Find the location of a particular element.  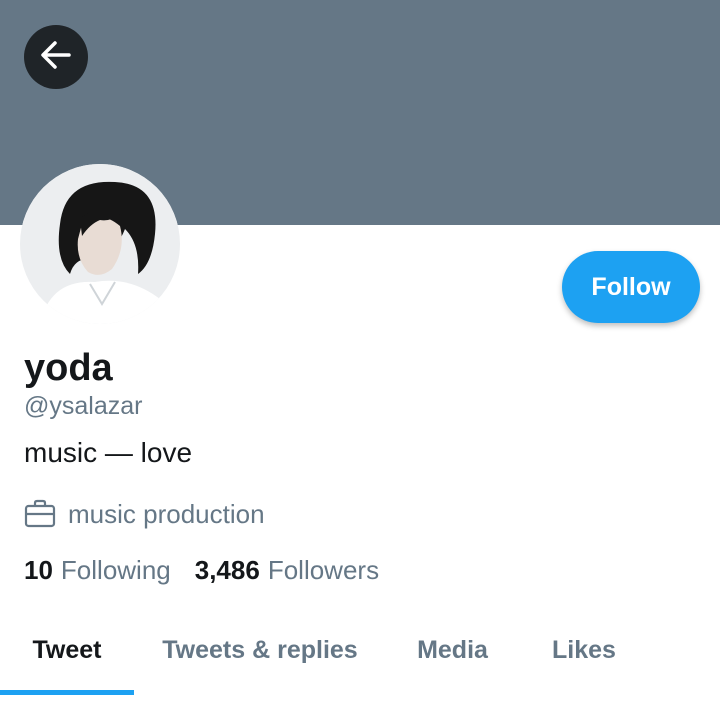

avatar is located at coordinates (100, 244).